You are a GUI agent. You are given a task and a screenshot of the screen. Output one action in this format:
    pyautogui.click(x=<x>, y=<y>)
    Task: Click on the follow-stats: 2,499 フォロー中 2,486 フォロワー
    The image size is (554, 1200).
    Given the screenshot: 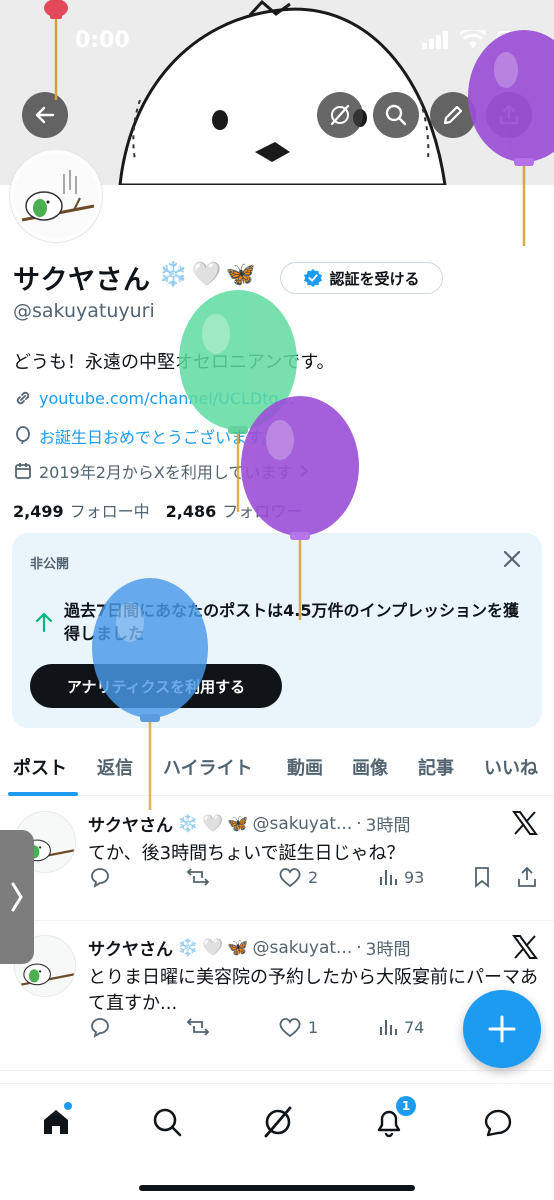 What is the action you would take?
    pyautogui.click(x=157, y=510)
    